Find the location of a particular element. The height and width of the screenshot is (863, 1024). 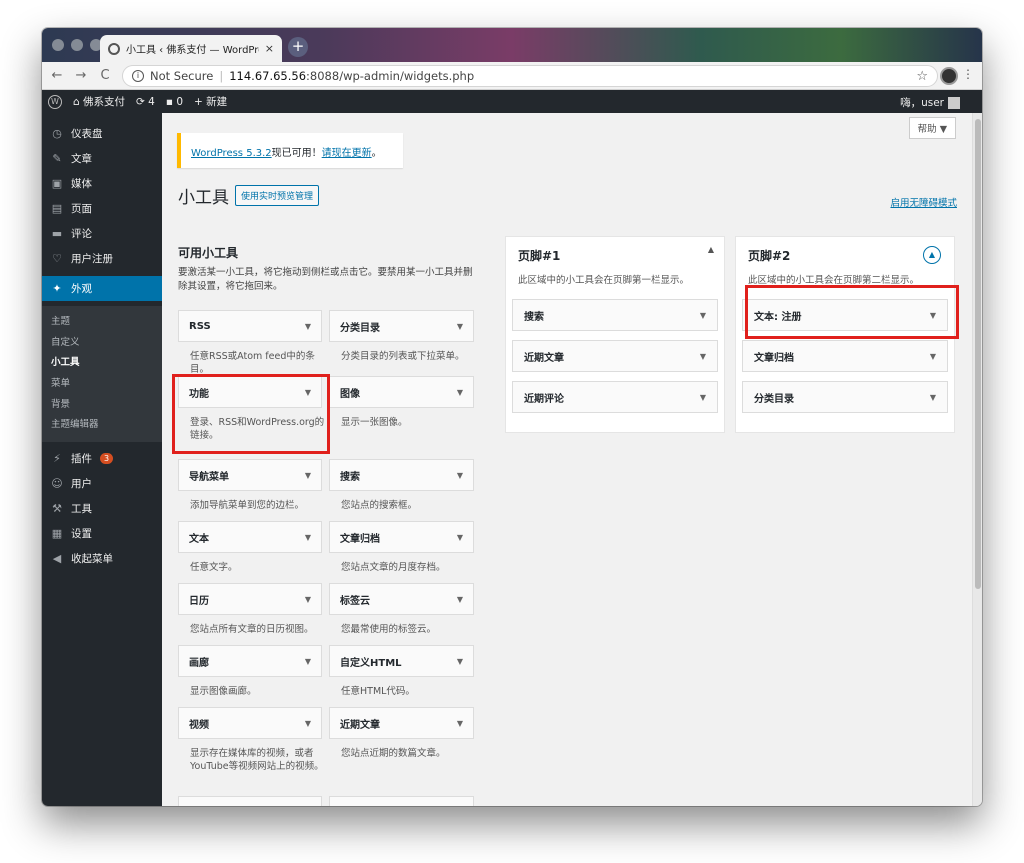

tab-close-icon: × is located at coordinates (269, 48).